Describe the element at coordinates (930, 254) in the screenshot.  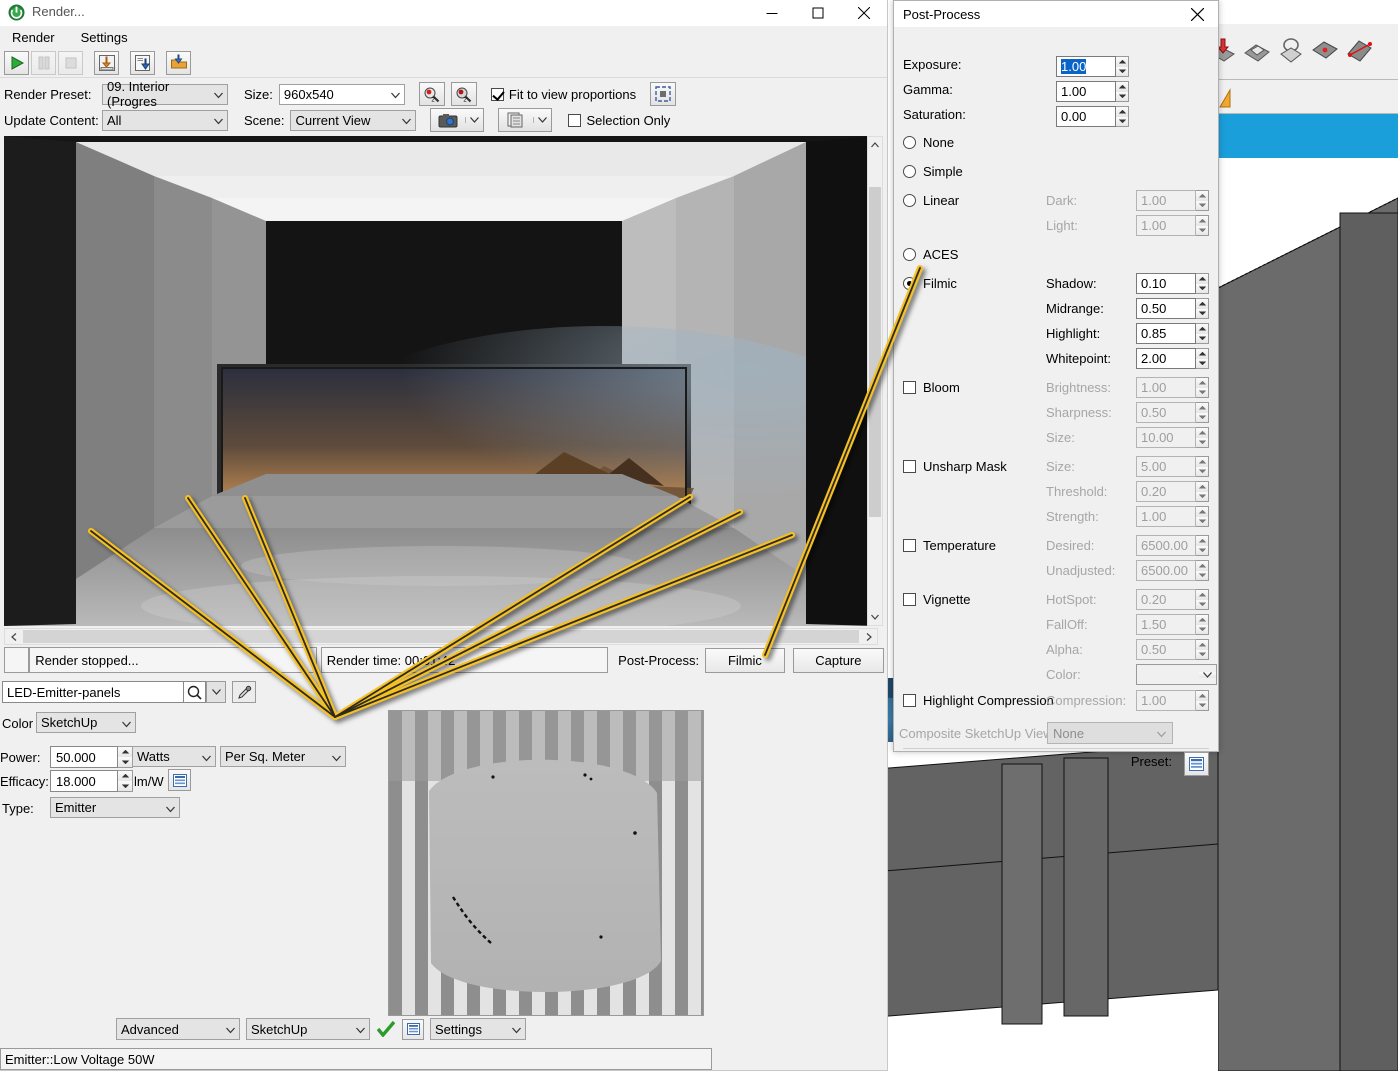
I see `tonemap-radio-aces: ACES` at that location.